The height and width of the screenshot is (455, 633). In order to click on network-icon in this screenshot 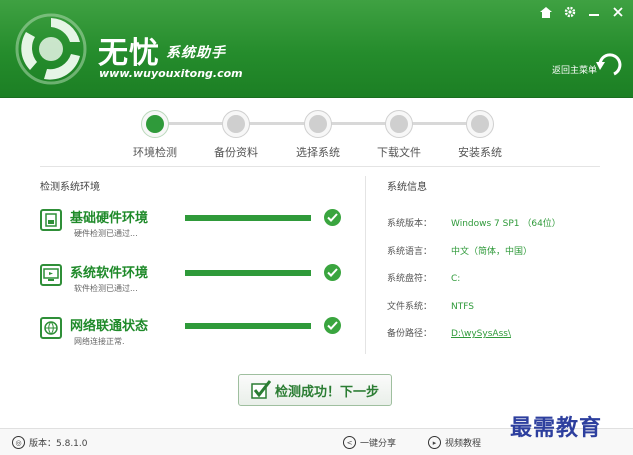, I will do `click(51, 328)`.